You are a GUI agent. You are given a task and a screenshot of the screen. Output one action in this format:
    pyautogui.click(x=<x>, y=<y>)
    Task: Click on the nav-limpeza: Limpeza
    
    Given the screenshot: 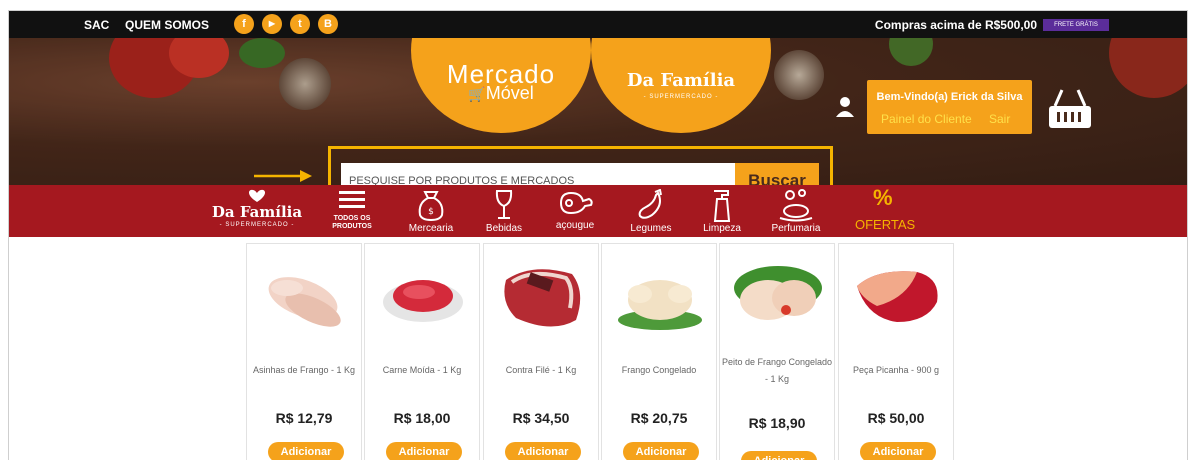 What is the action you would take?
    pyautogui.click(x=722, y=211)
    